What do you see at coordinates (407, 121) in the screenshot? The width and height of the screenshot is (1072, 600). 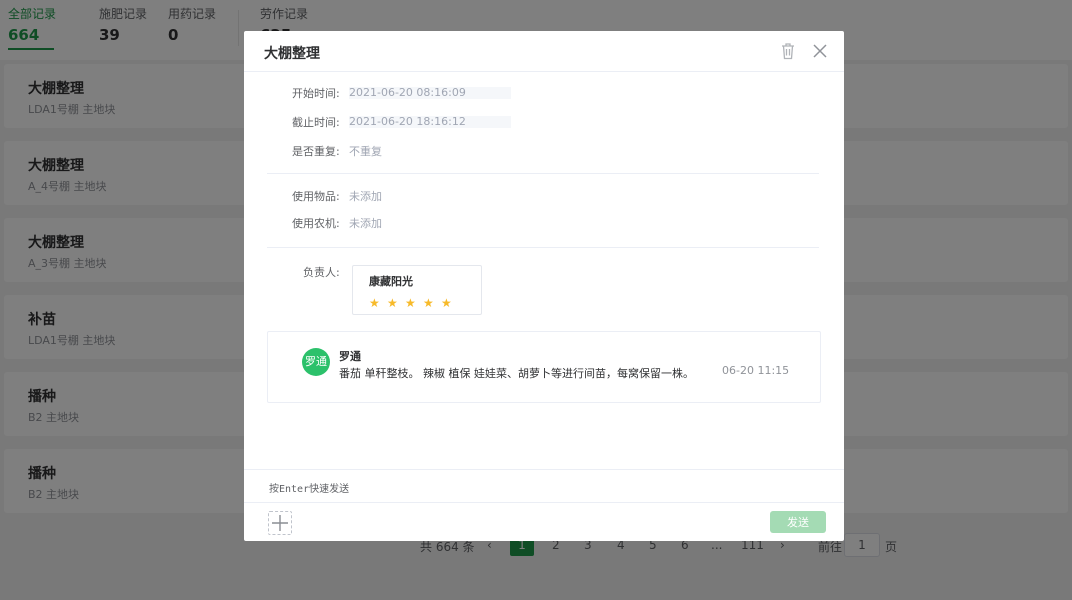 I see `end-time-text: 2021-06-20 18:16:12` at bounding box center [407, 121].